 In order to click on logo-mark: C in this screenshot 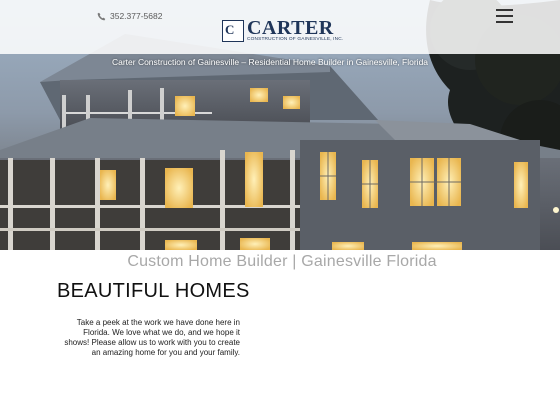, I will do `click(233, 31)`.